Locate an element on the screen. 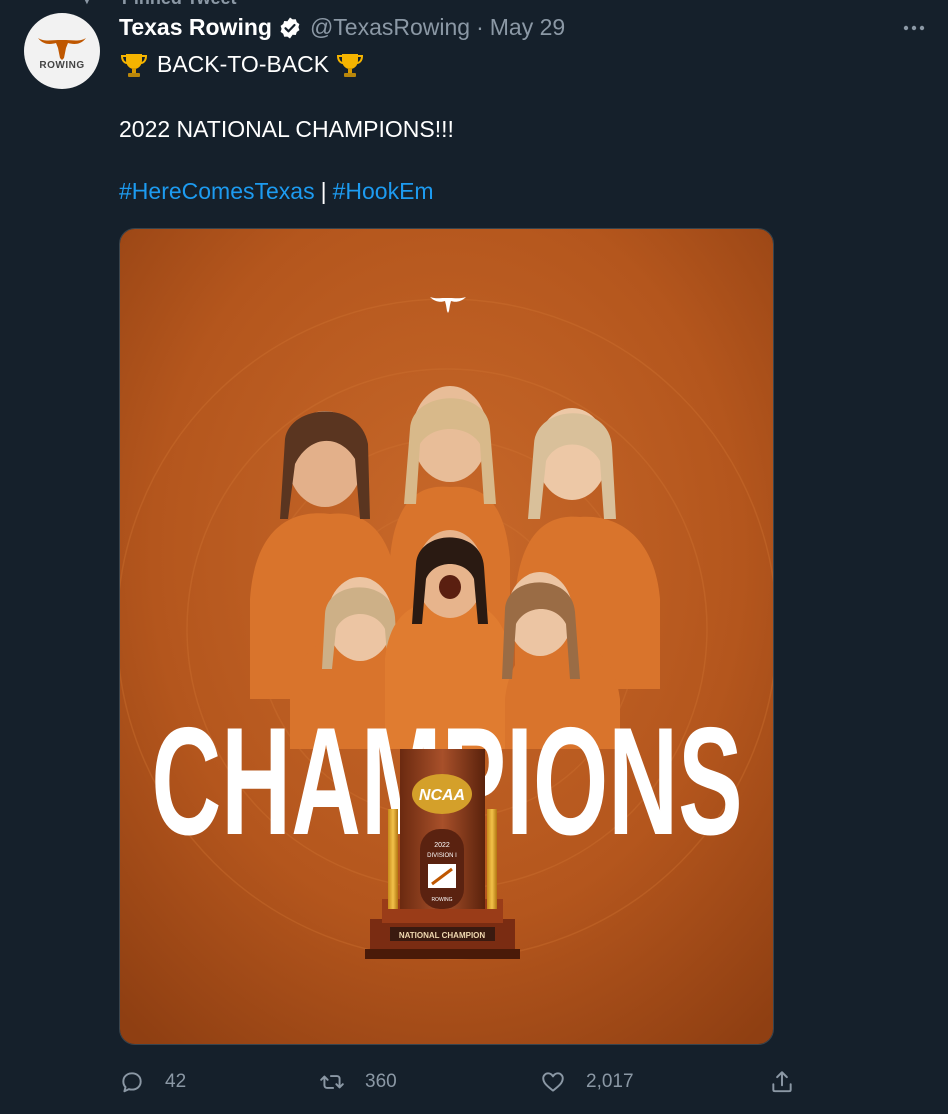 This screenshot has height=1114, width=948. athlete-figures is located at coordinates (455, 567).